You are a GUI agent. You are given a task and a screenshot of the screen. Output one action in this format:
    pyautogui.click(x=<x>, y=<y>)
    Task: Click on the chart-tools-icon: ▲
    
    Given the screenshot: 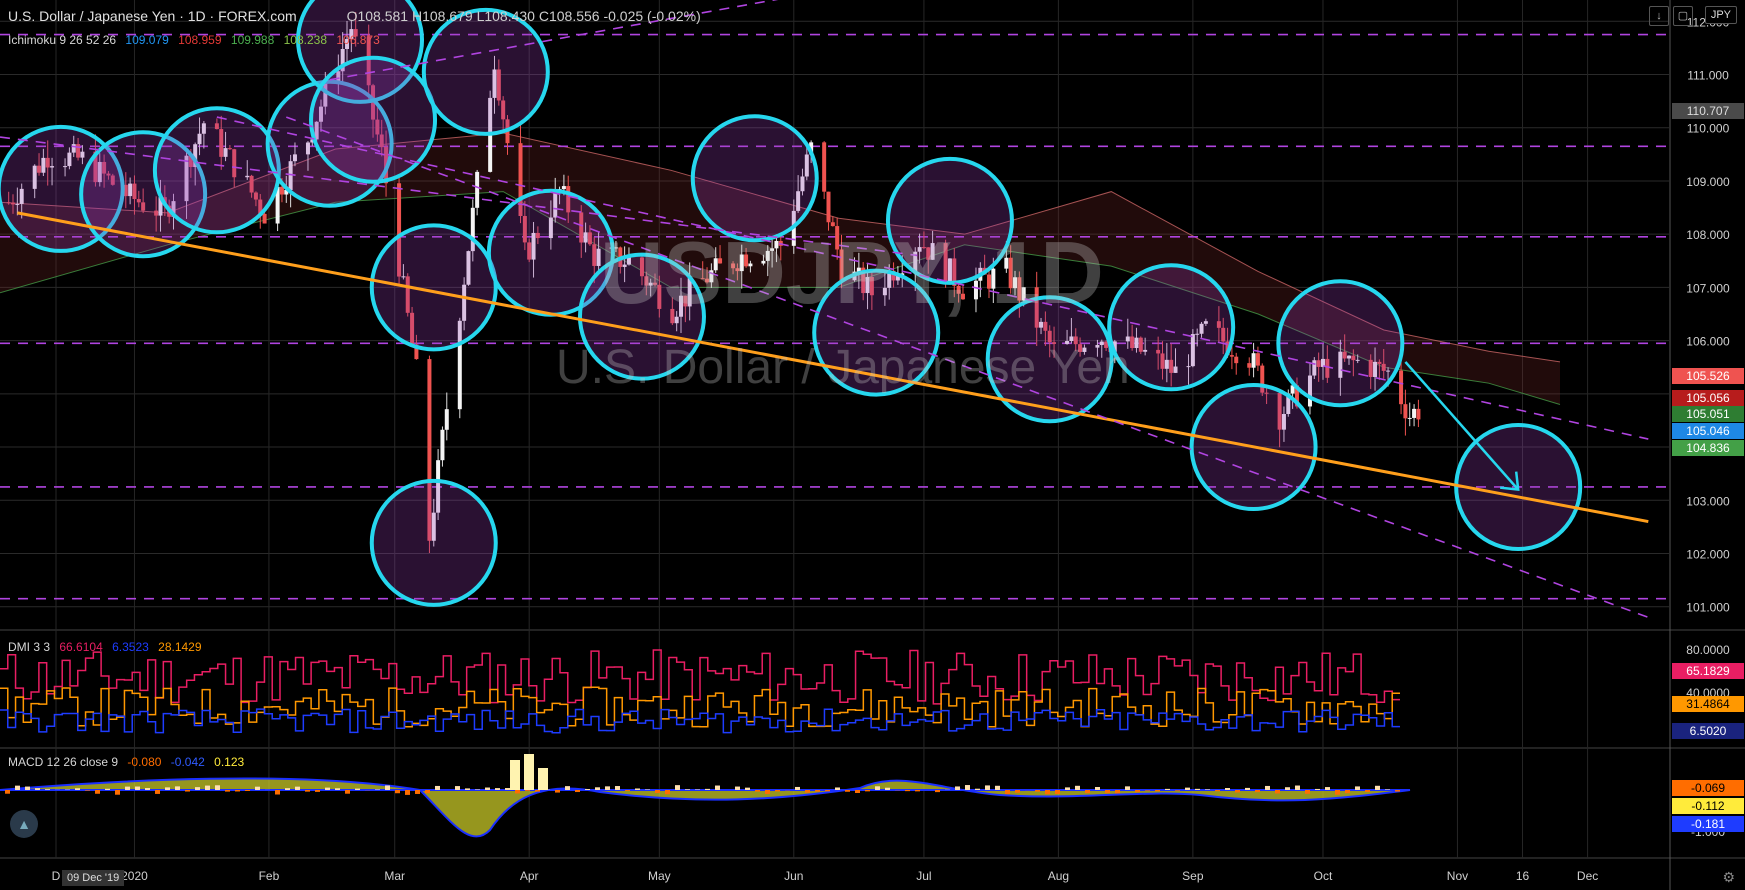 What is the action you would take?
    pyautogui.click(x=24, y=824)
    